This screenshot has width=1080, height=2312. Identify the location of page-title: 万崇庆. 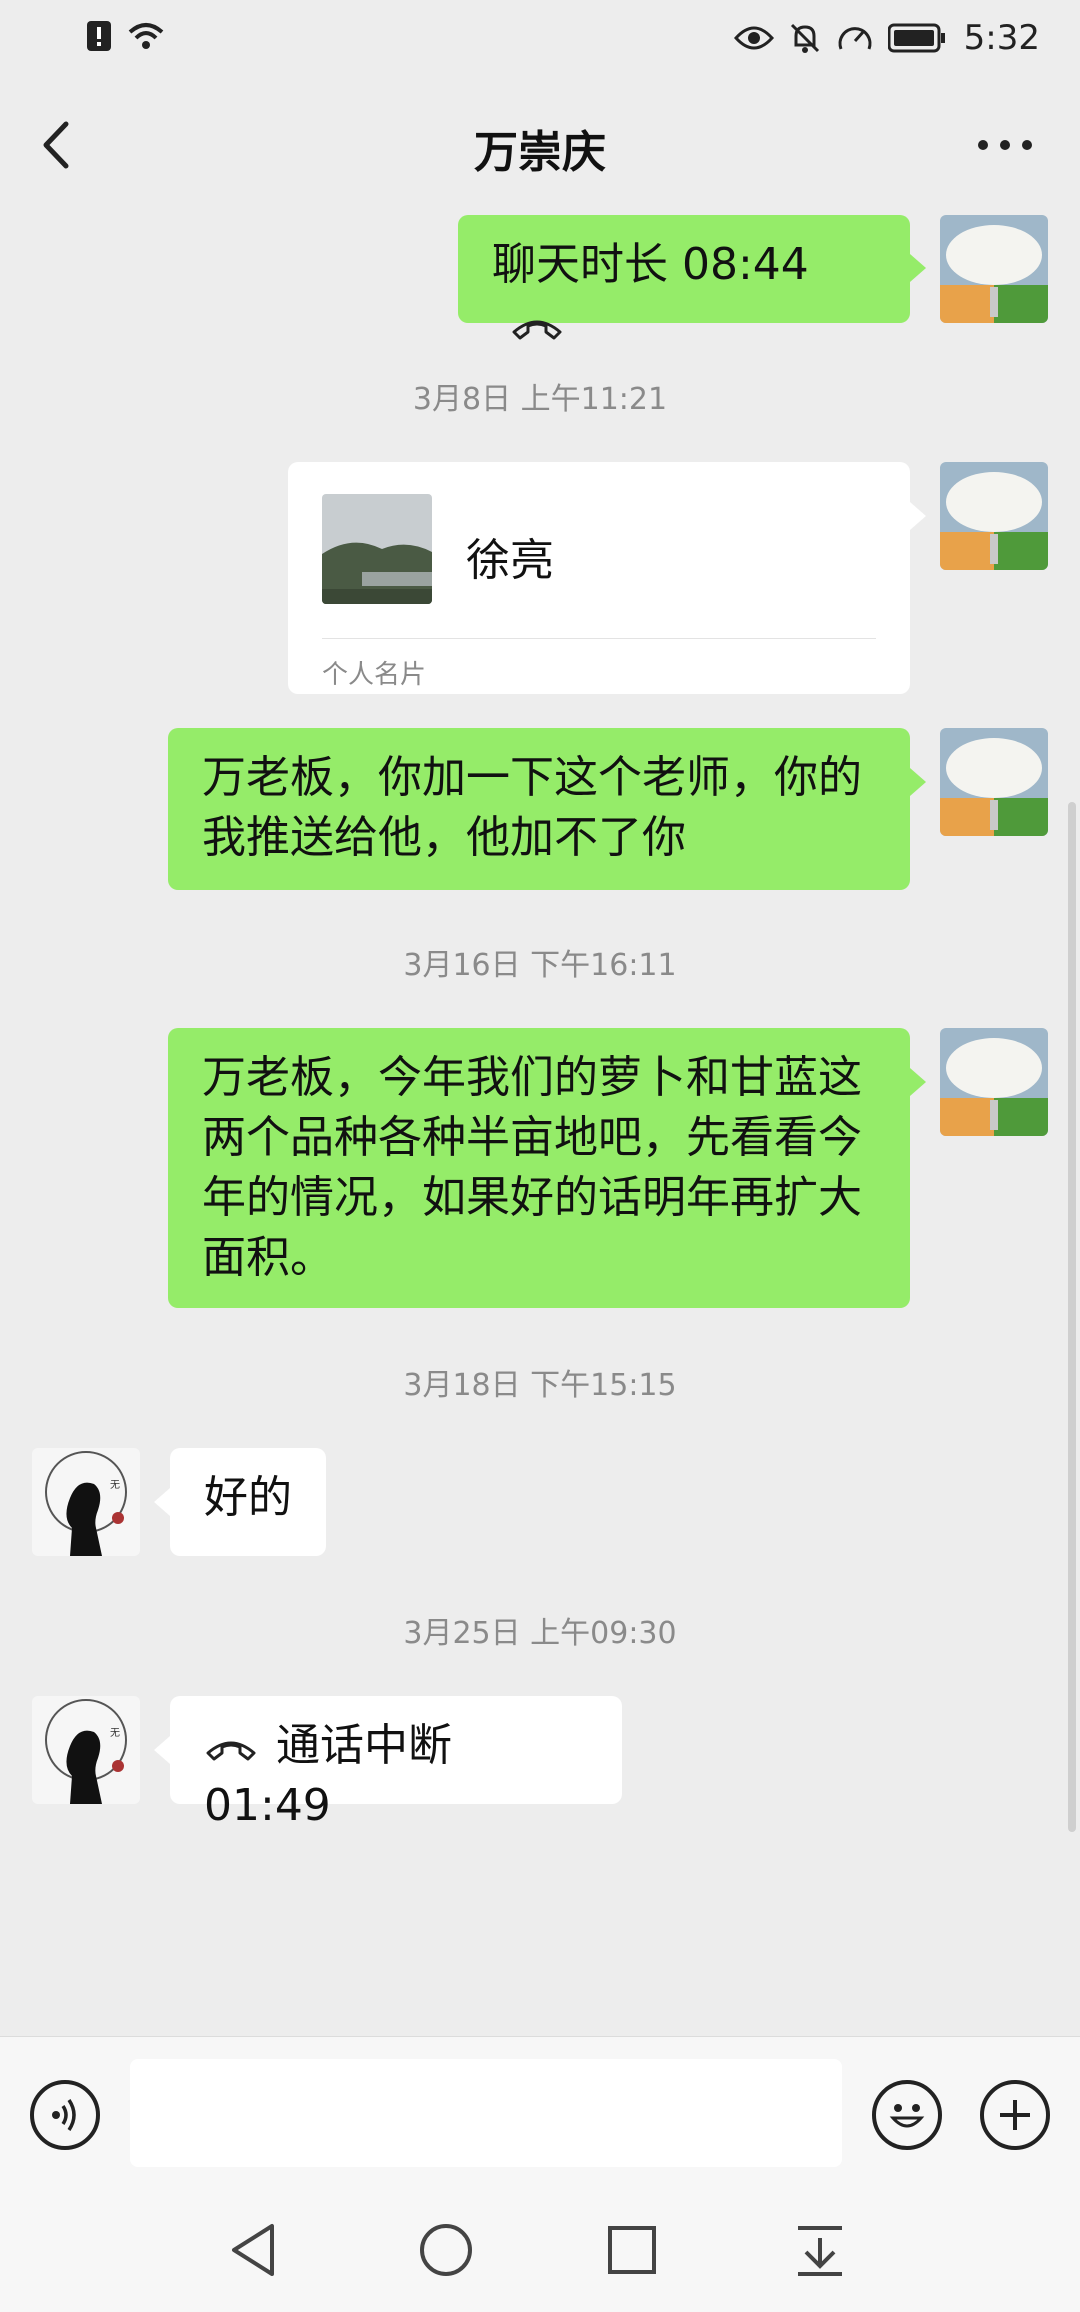
(540, 152).